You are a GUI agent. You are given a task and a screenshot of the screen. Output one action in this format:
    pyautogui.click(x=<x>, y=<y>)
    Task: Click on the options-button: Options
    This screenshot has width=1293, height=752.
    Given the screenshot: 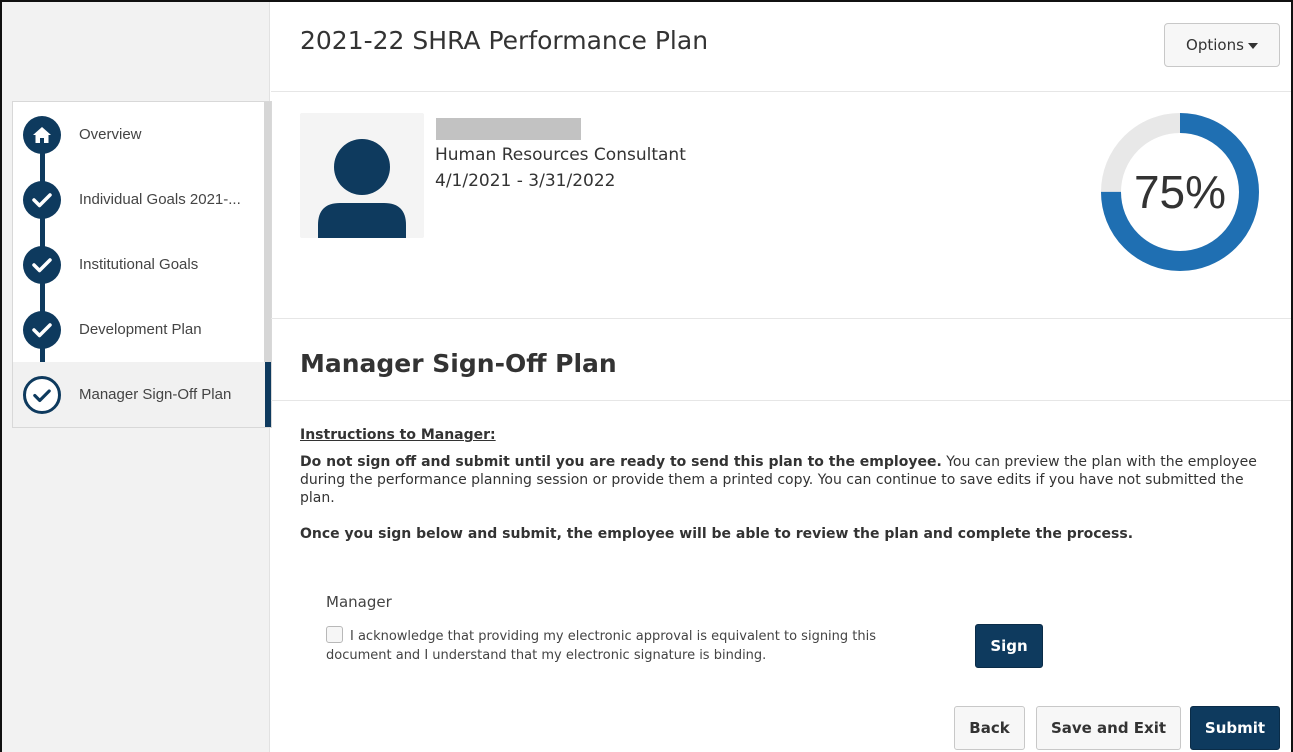 What is the action you would take?
    pyautogui.click(x=1222, y=45)
    